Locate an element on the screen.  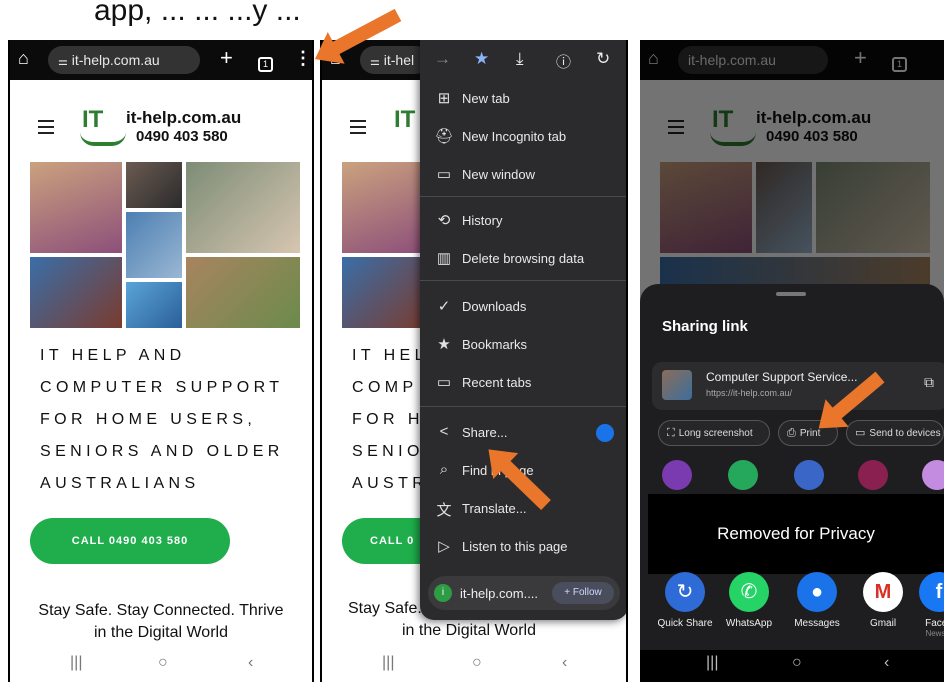
hero-headline: IT HEL COMP FOR H SENIO AUSTR is located at coordinates (390, 420).